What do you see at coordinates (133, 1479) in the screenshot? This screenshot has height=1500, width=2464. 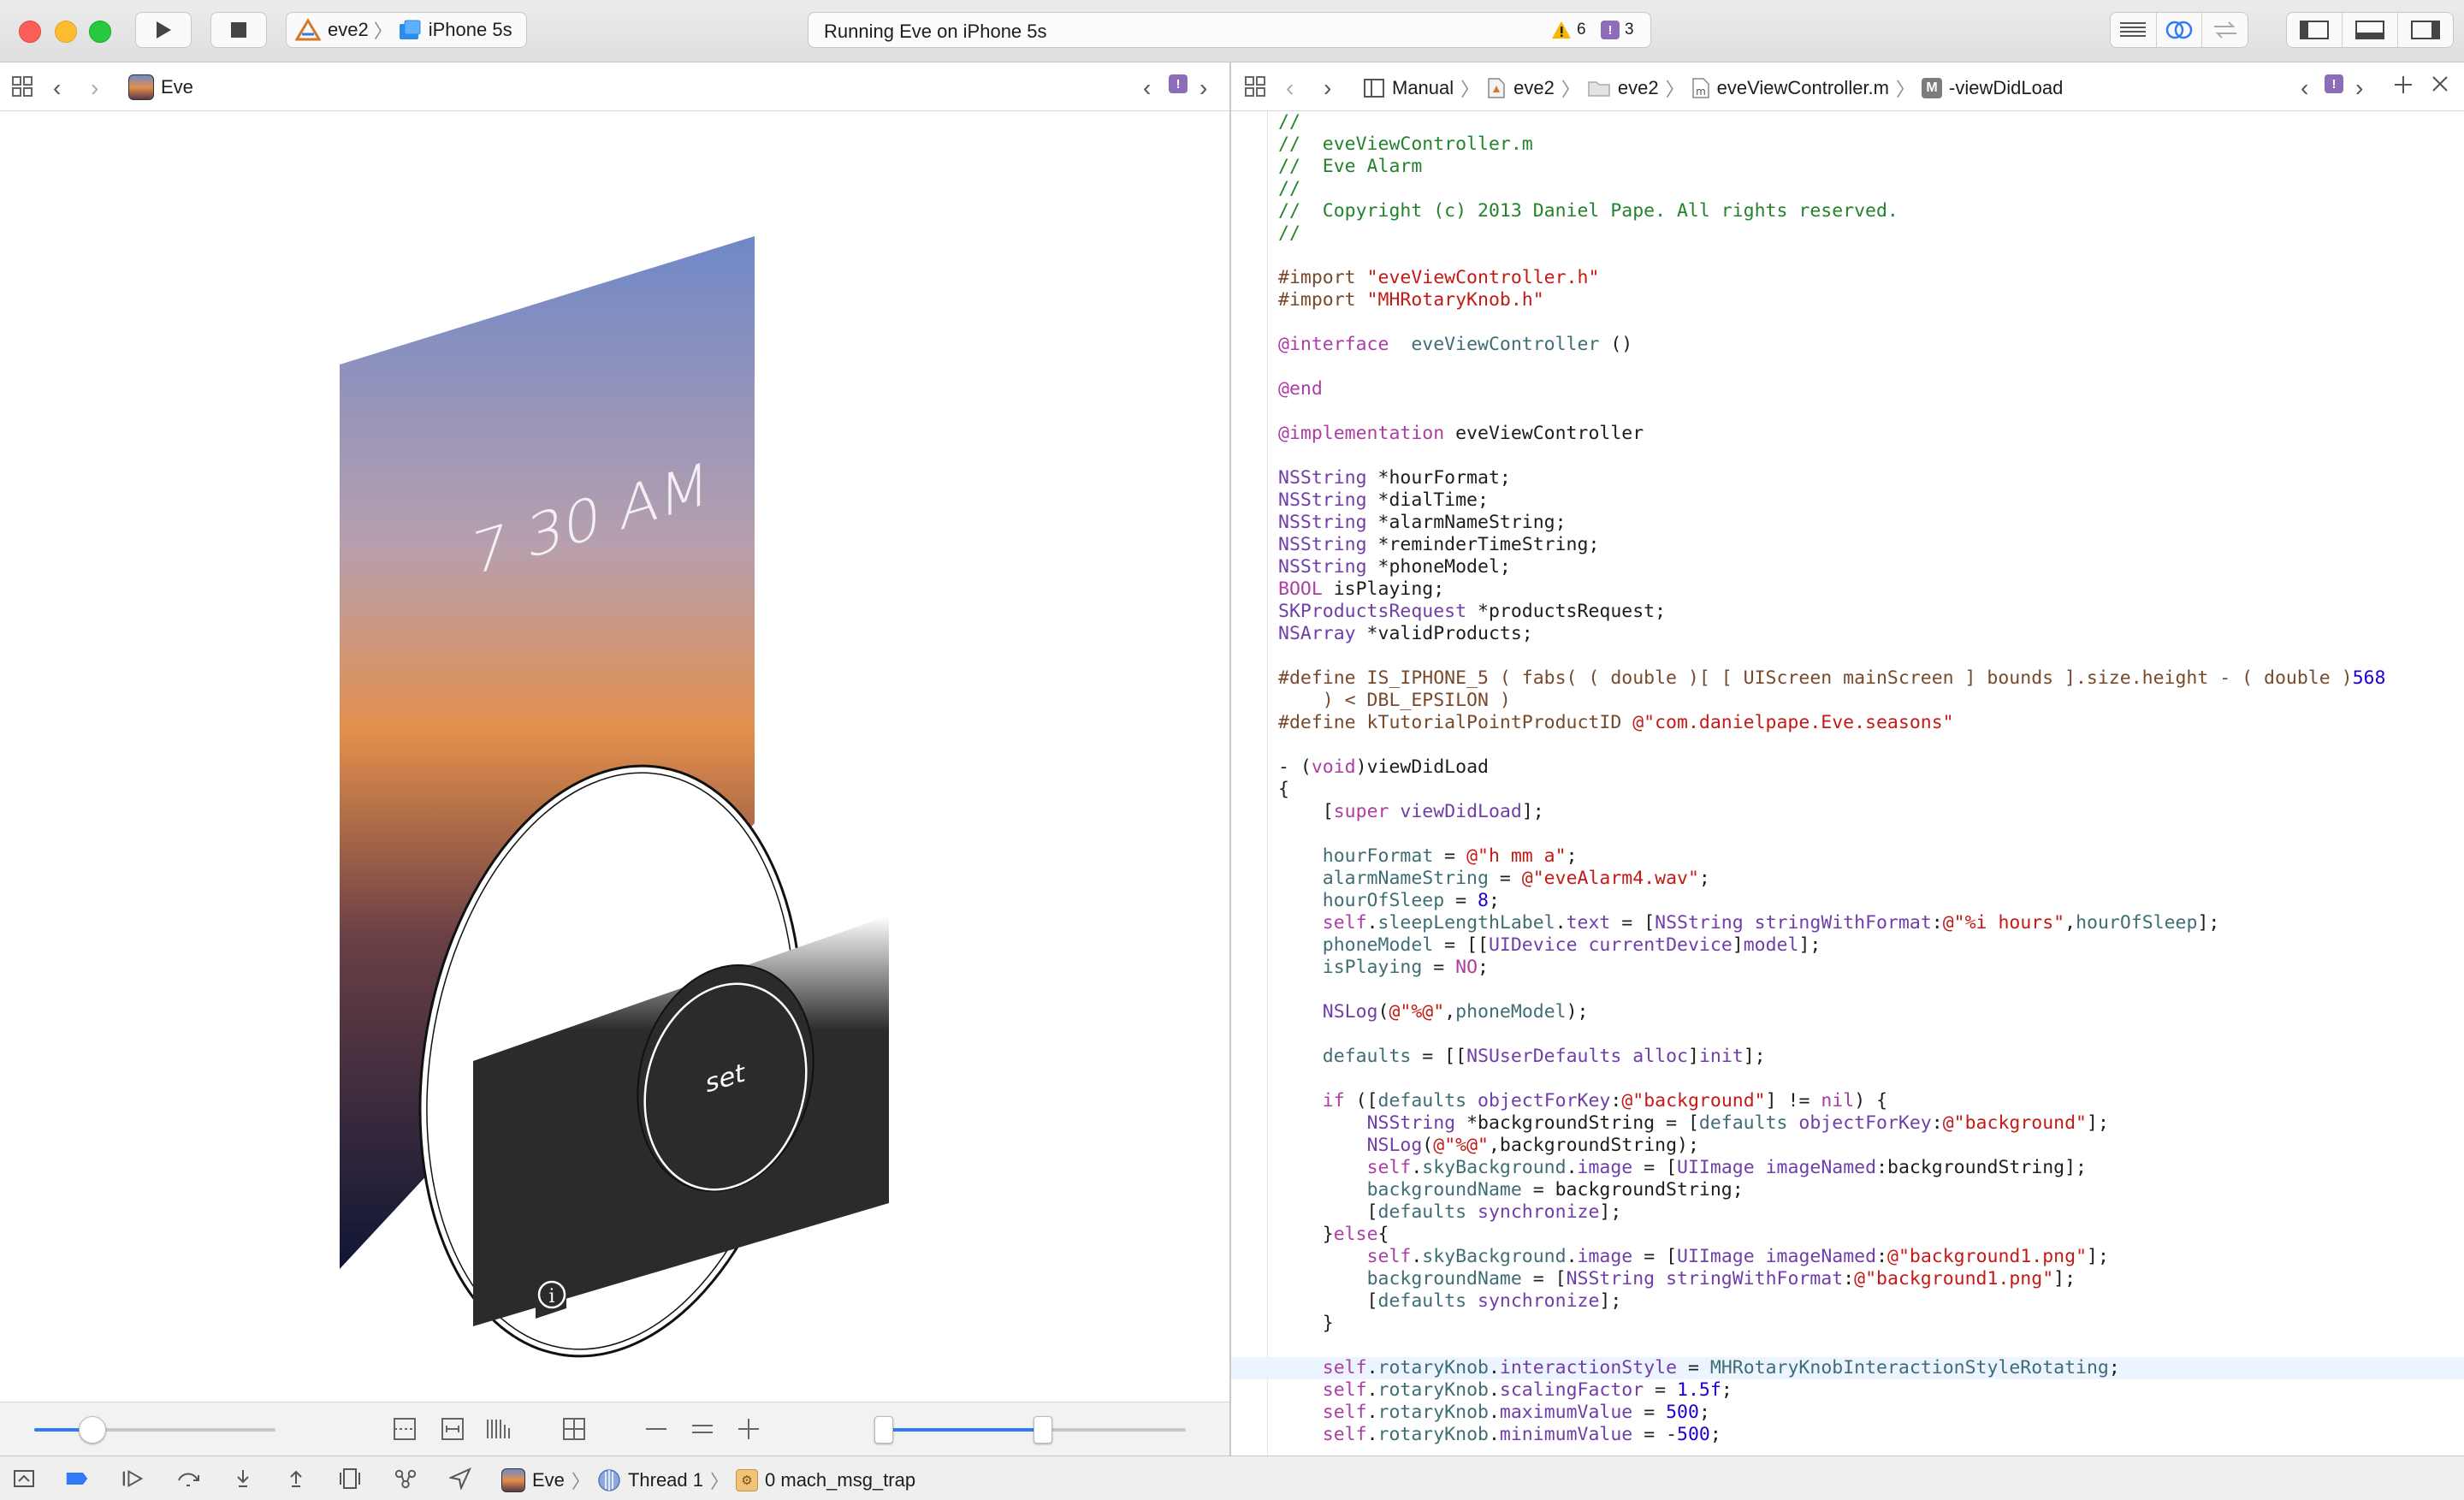 I see `continue-button` at bounding box center [133, 1479].